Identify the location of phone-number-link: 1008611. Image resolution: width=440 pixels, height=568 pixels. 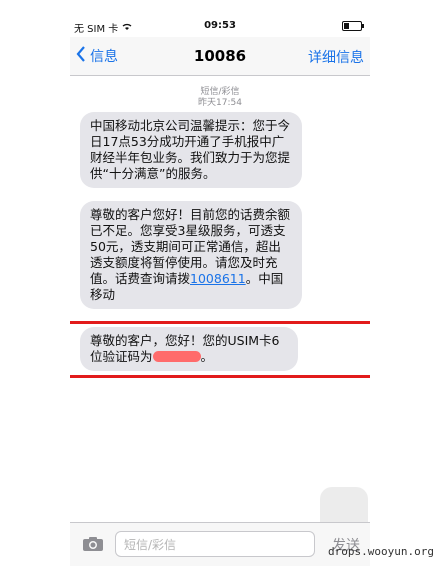
(218, 278).